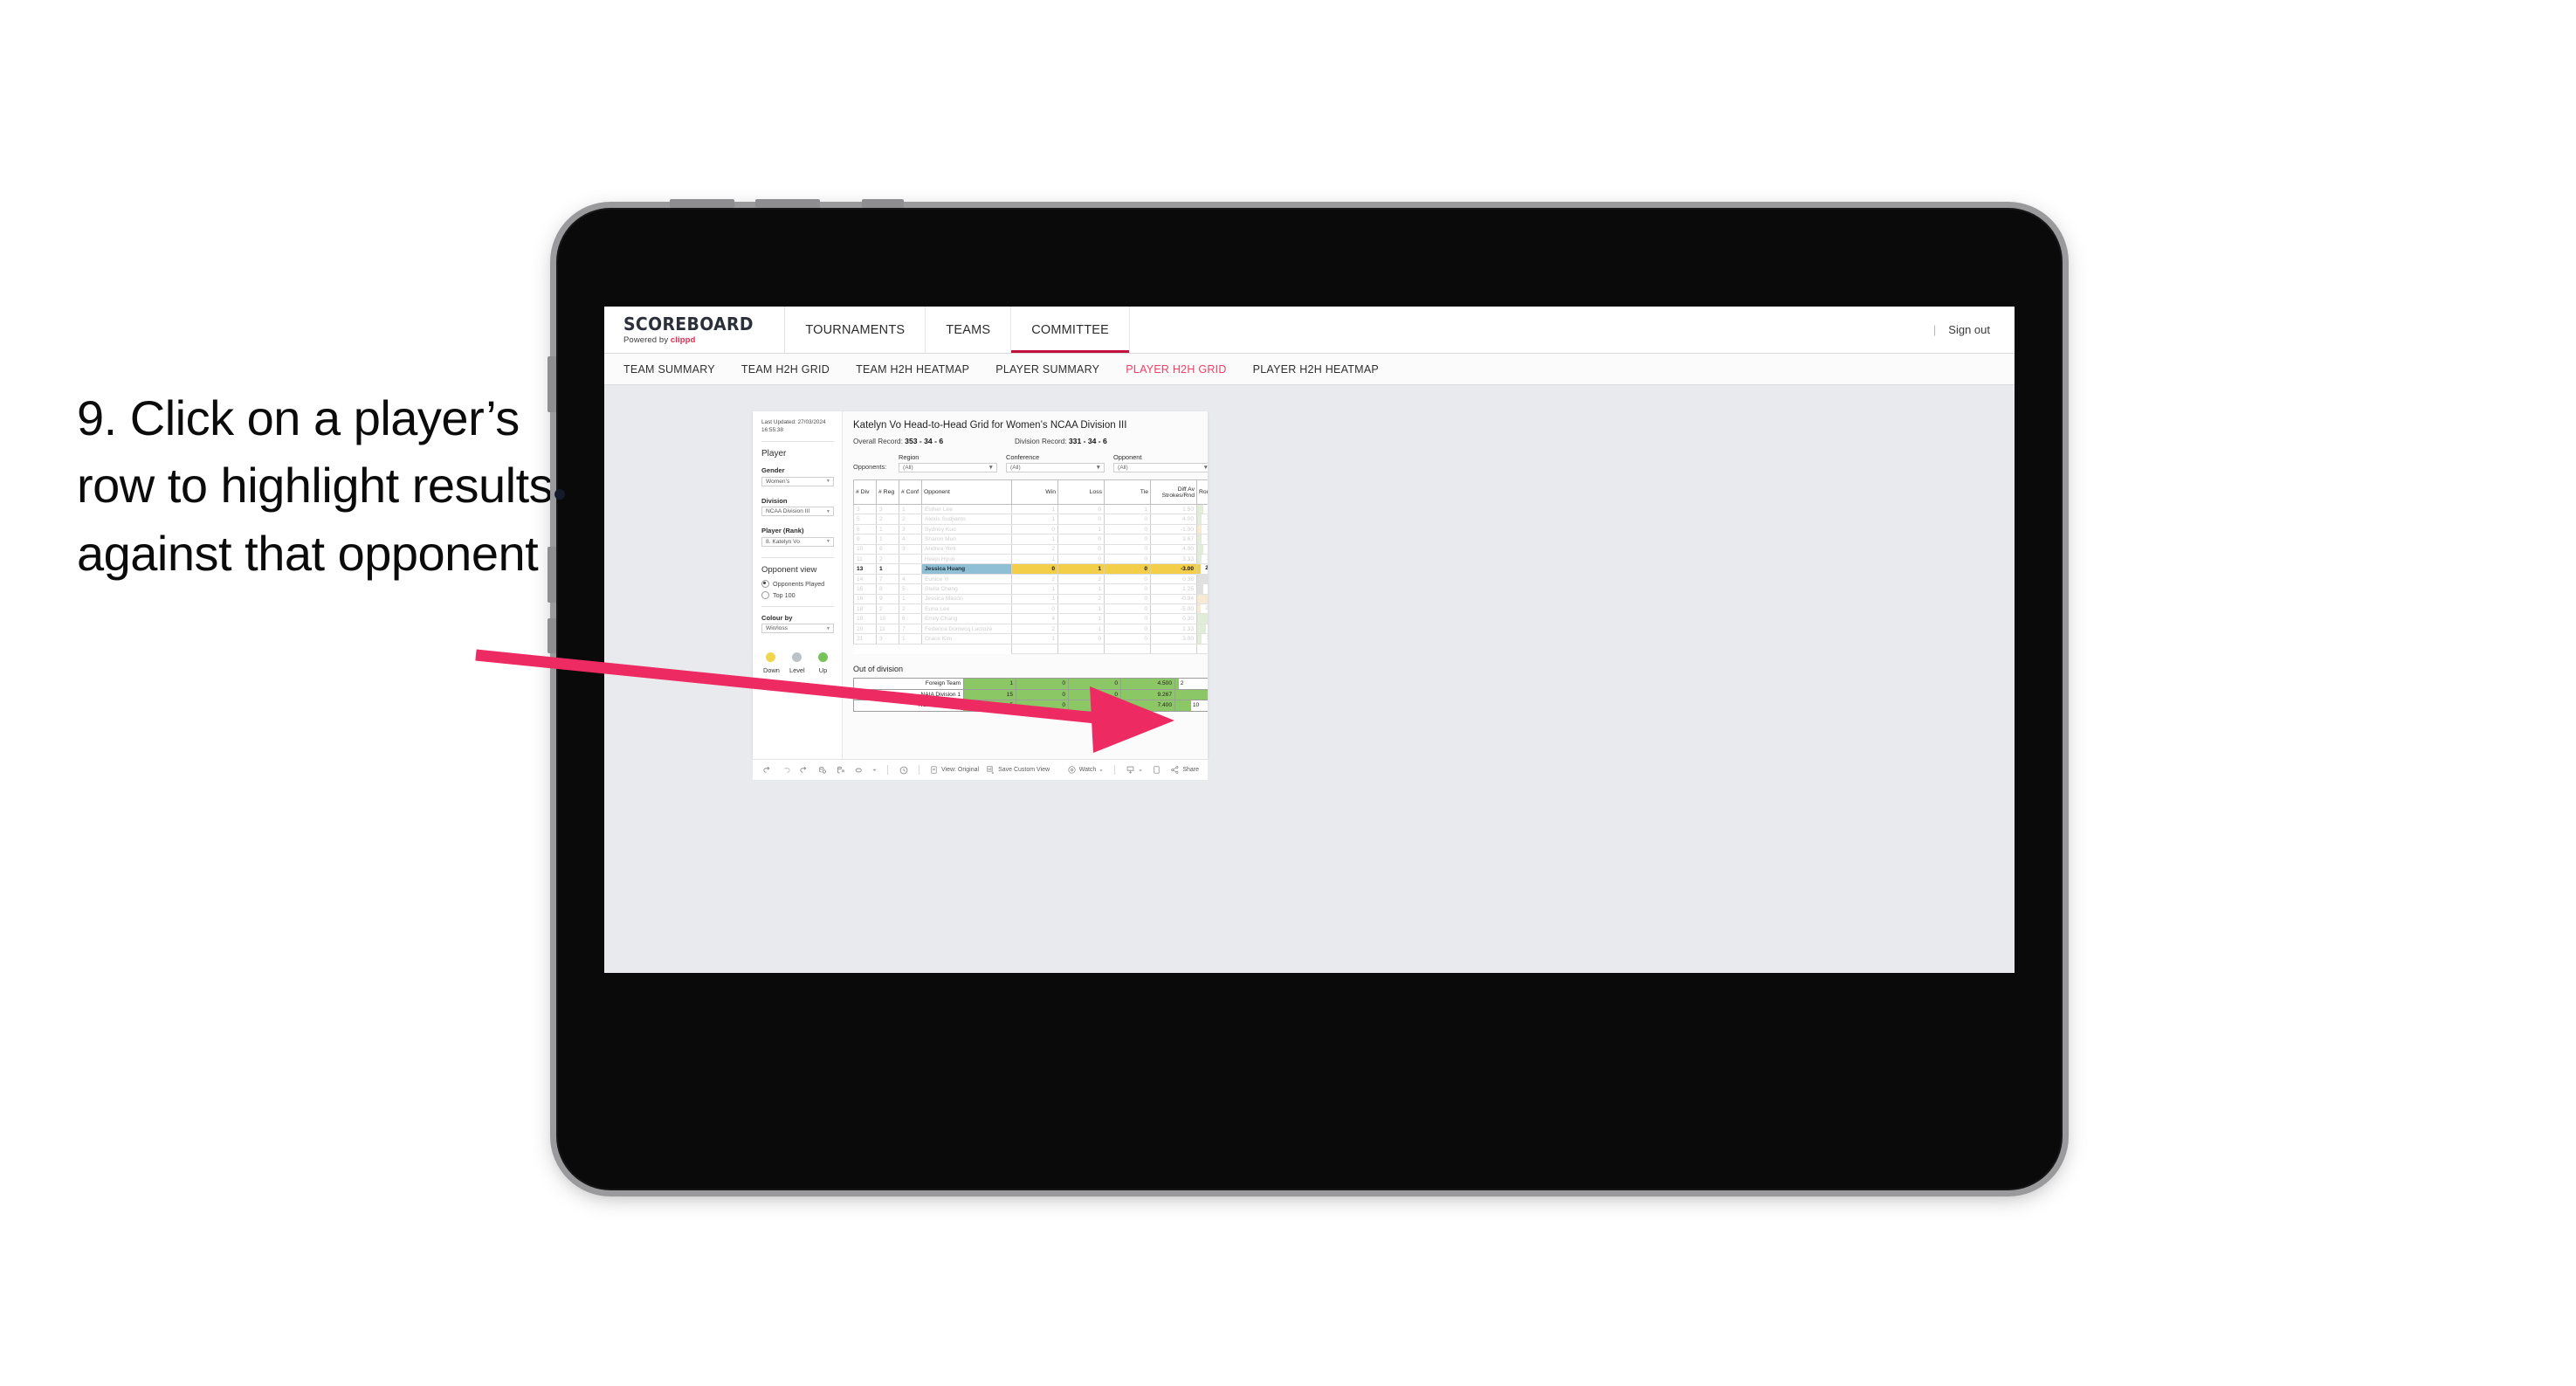 This screenshot has width=2576, height=1386. What do you see at coordinates (1034, 539) in the screenshot?
I see `cell-win: 1` at bounding box center [1034, 539].